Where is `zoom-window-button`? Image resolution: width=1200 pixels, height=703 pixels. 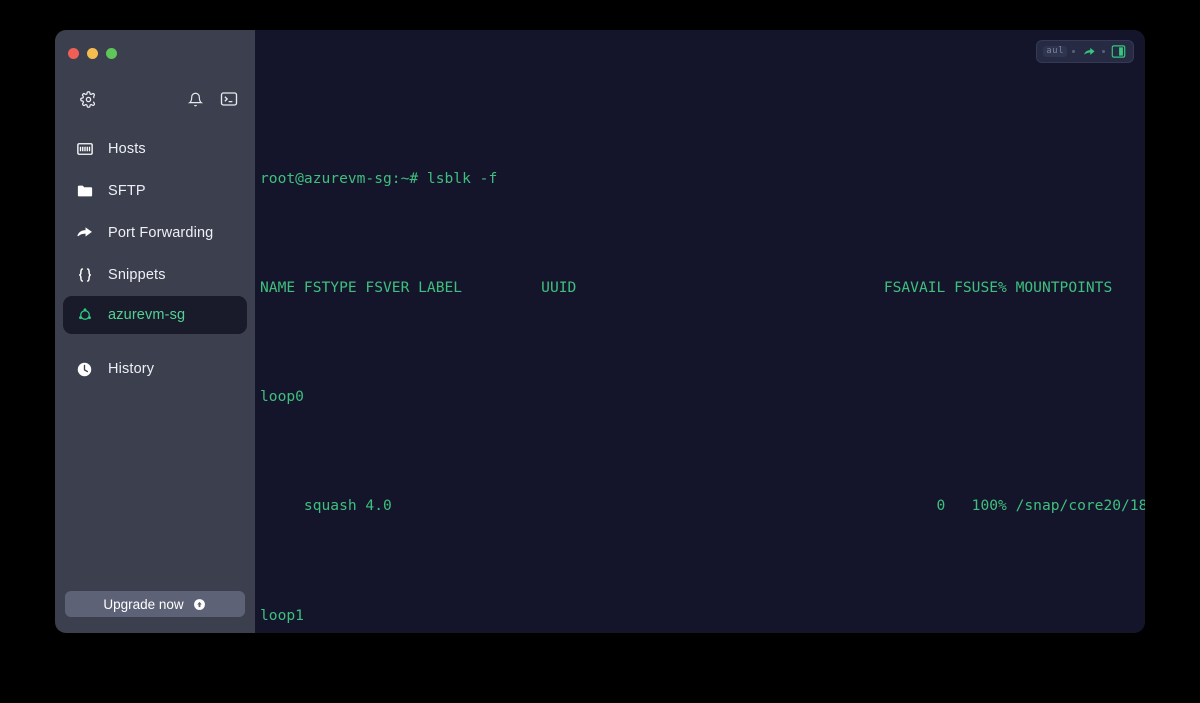
zoom-window-button is located at coordinates (111, 53).